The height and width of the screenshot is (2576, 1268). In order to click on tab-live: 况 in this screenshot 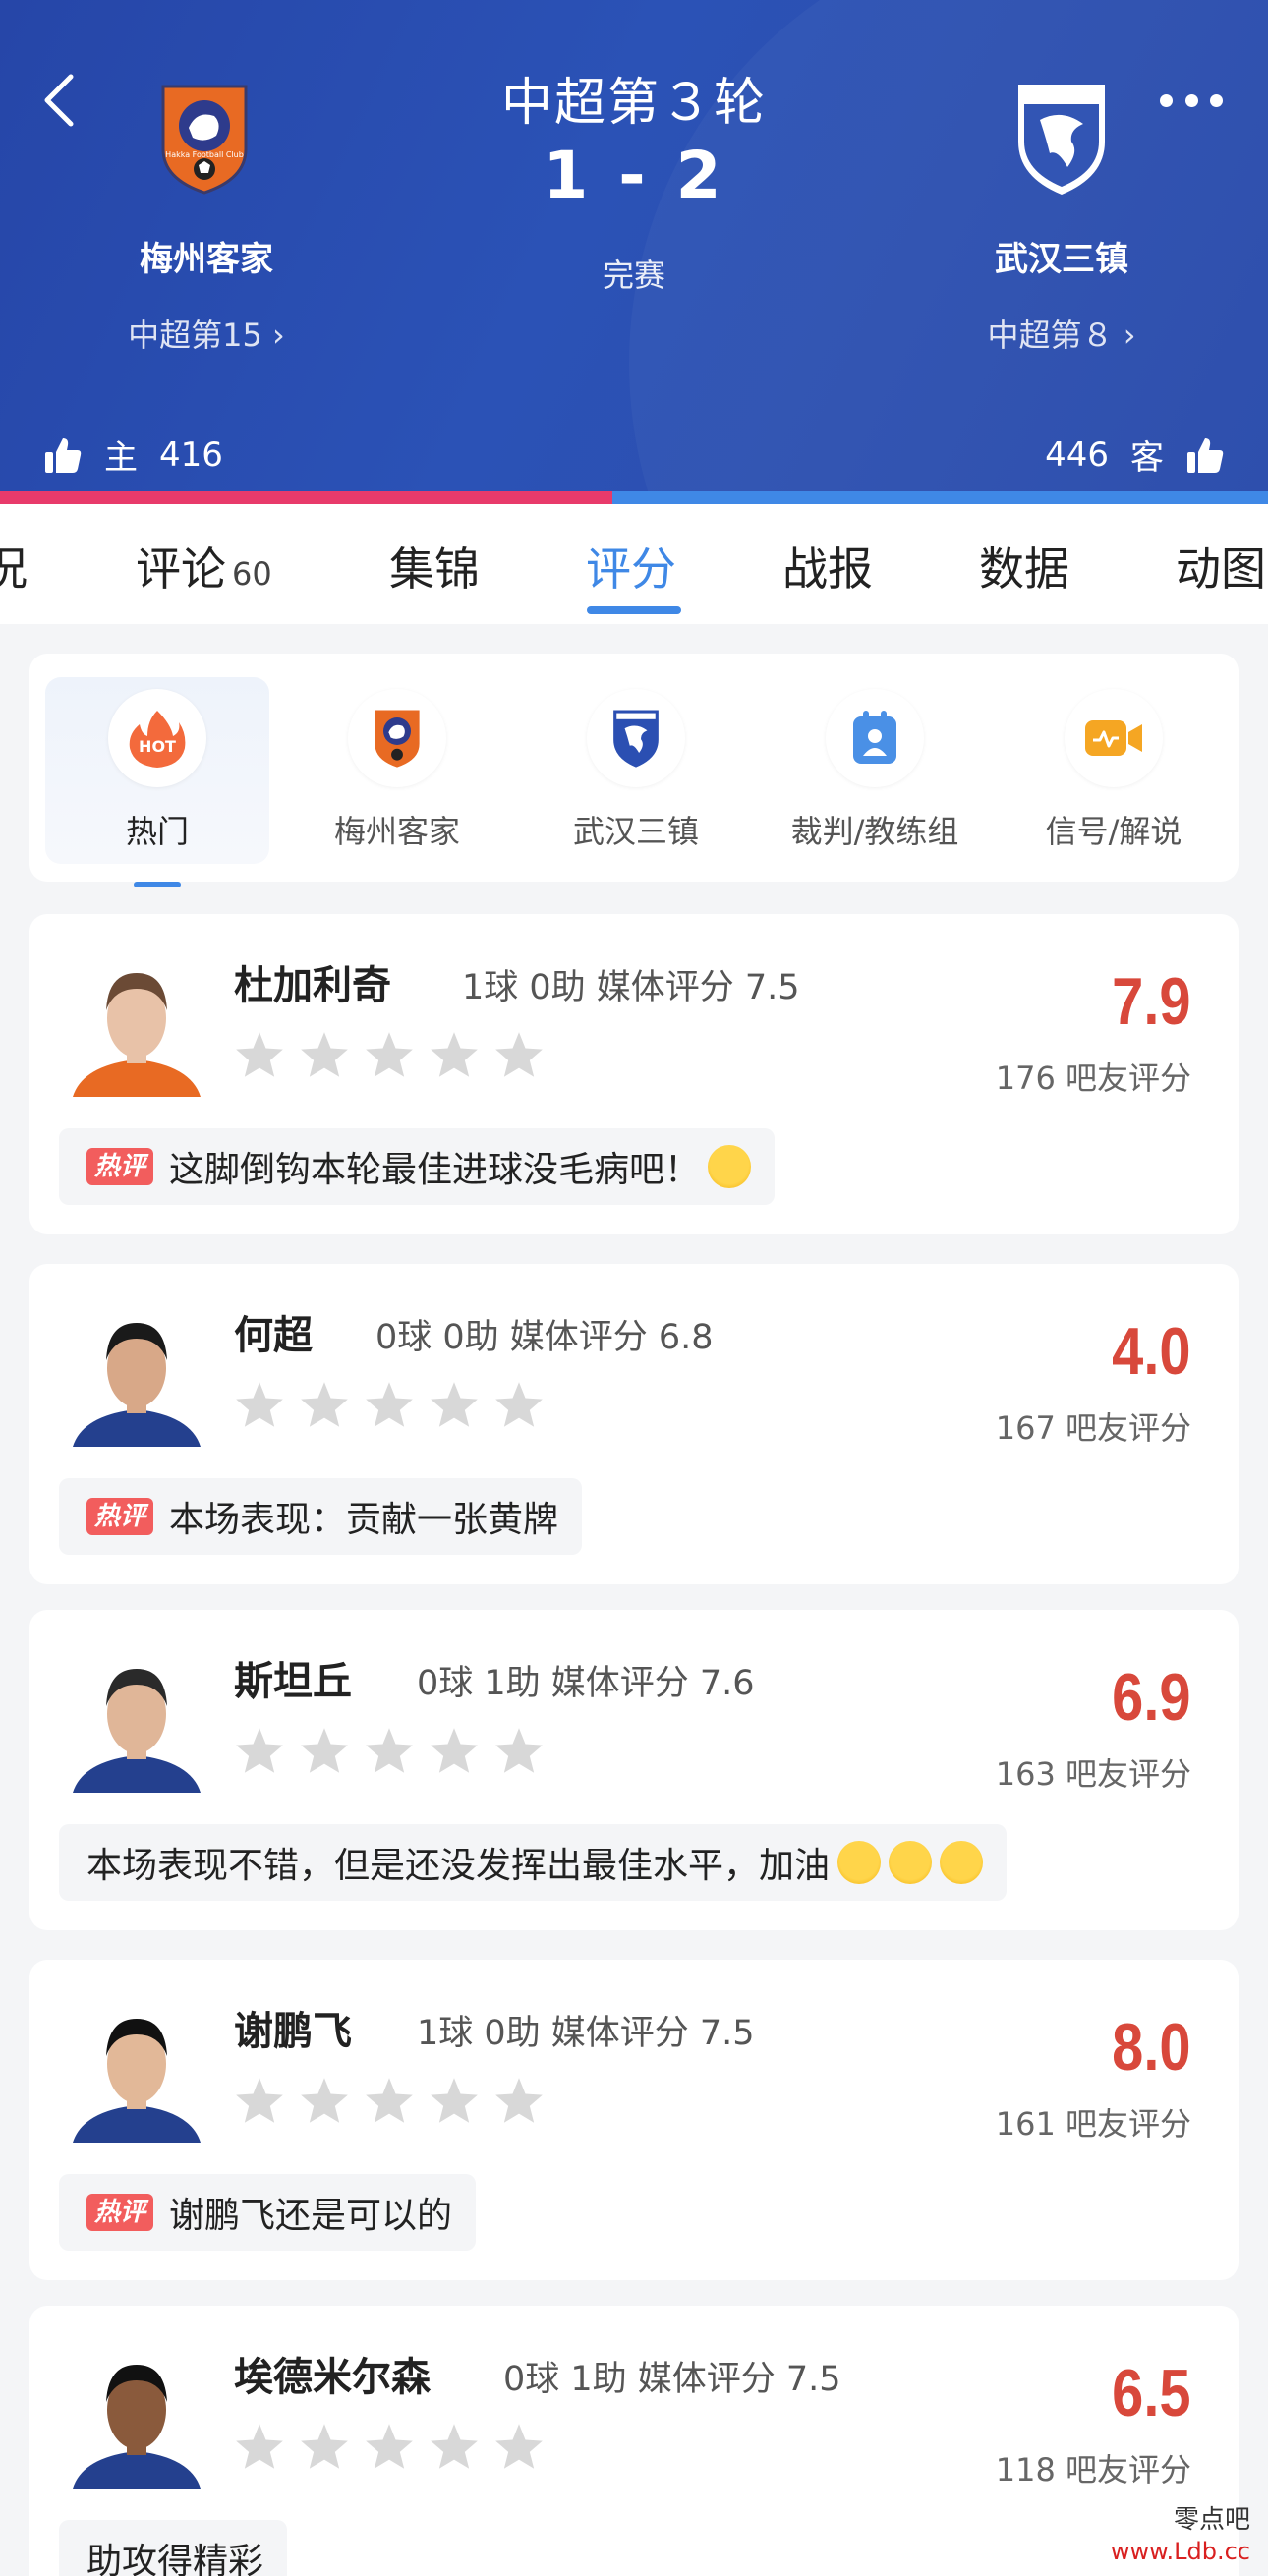, I will do `click(14, 566)`.